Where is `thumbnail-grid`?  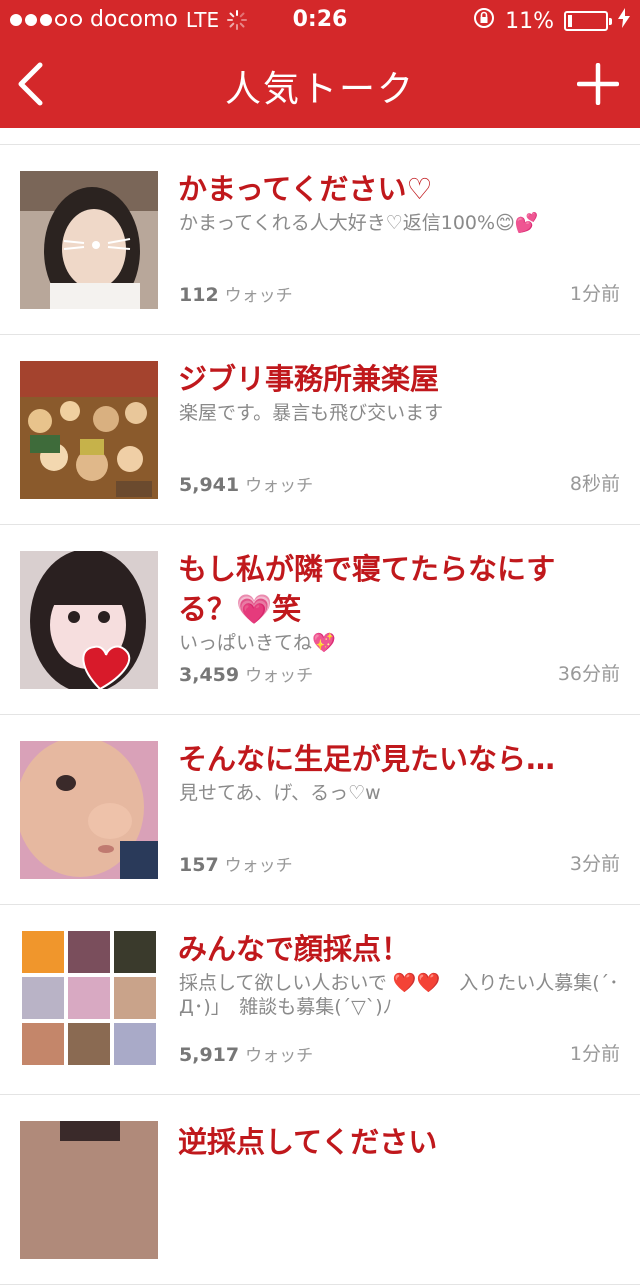 thumbnail-grid is located at coordinates (89, 998).